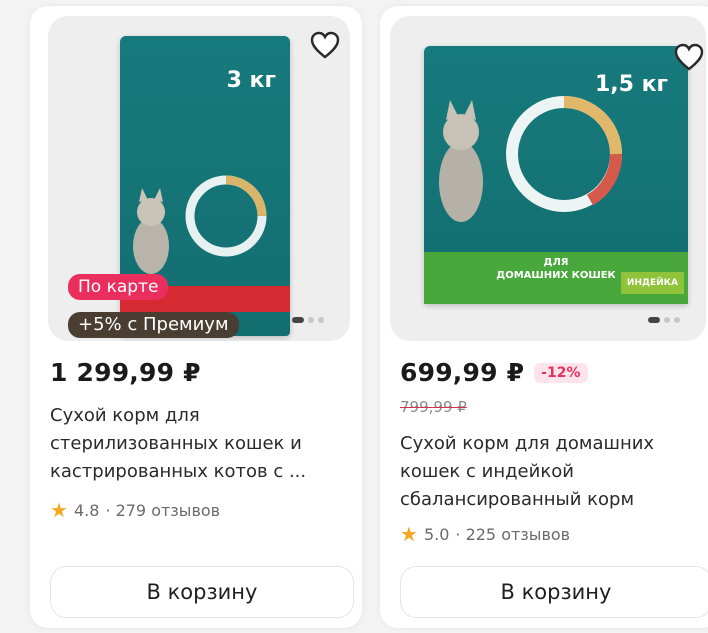  I want to click on title-line: Сухой корм для, so click(125, 415).